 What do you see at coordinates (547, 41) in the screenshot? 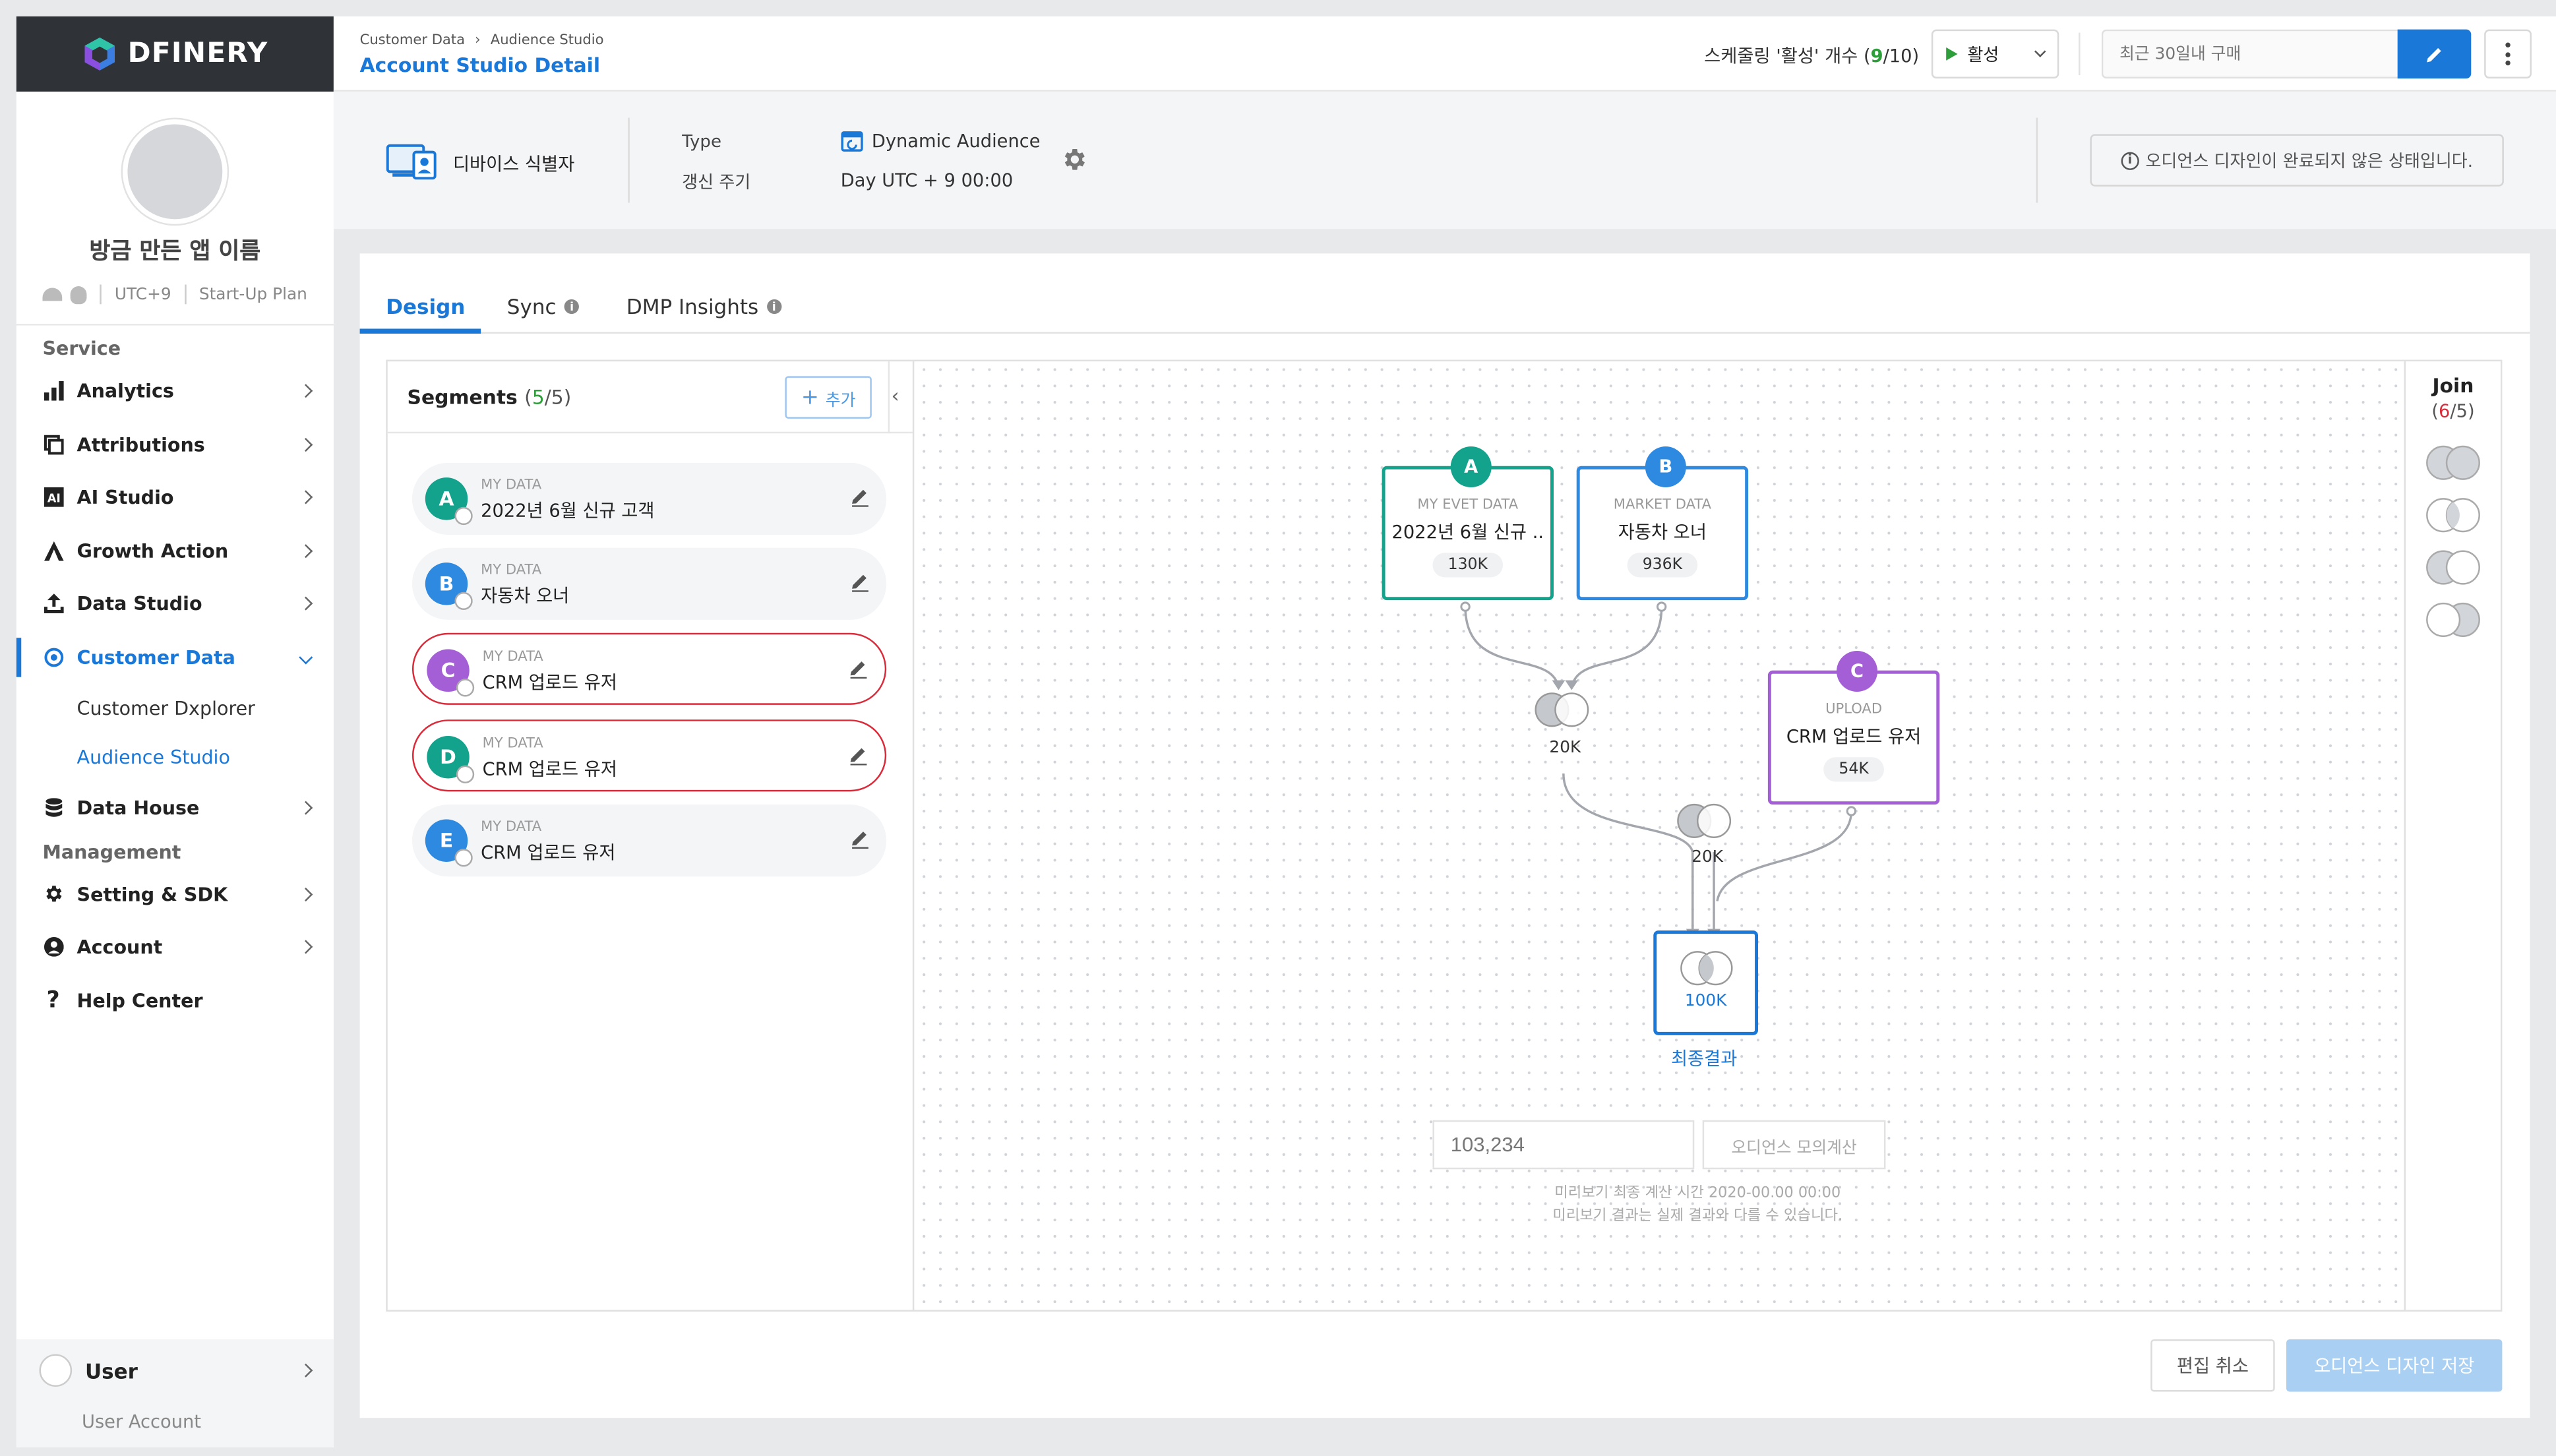
I see `breadcrumb-item: Audience Studio` at bounding box center [547, 41].